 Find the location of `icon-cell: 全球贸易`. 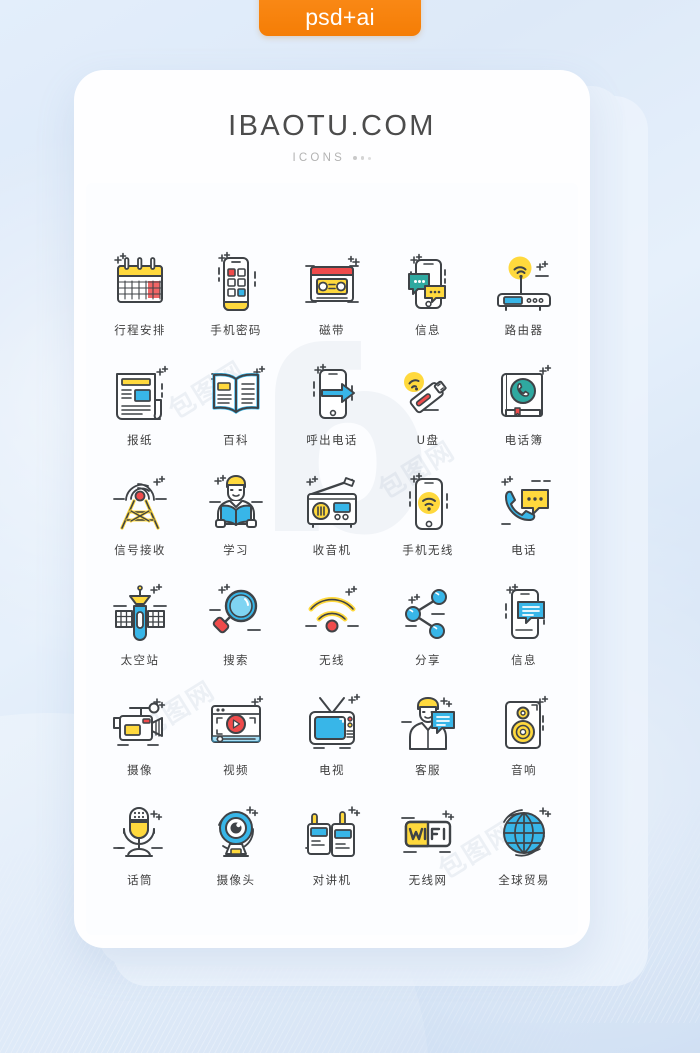

icon-cell: 全球贸易 is located at coordinates (524, 853).